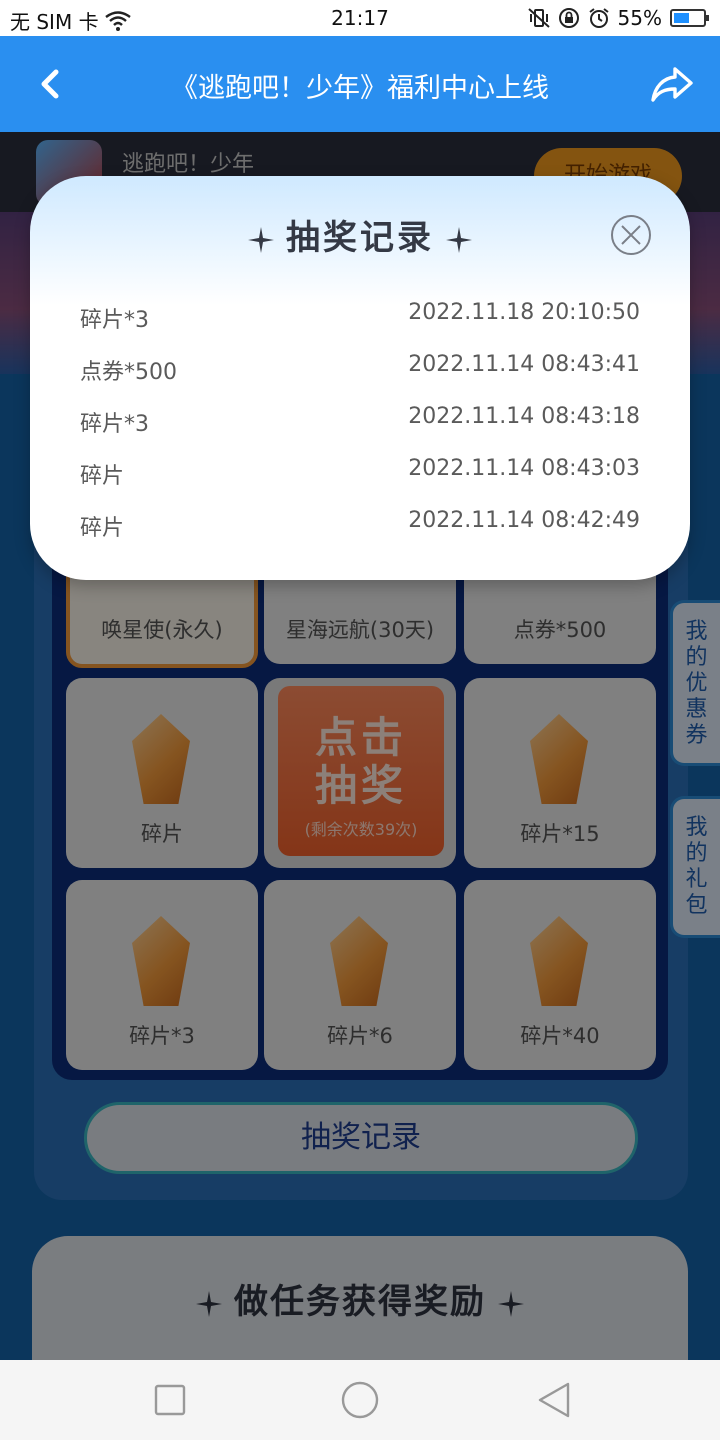 This screenshot has height=1440, width=720. I want to click on battery-level, so click(681, 18).